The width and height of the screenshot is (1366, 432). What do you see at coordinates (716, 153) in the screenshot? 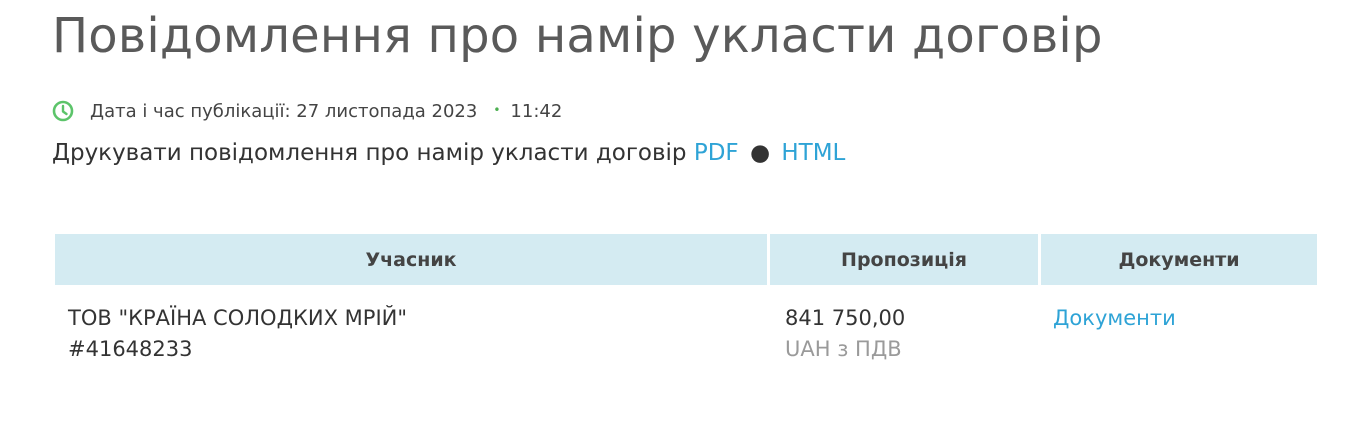
I see `pdf-link: PDF` at bounding box center [716, 153].